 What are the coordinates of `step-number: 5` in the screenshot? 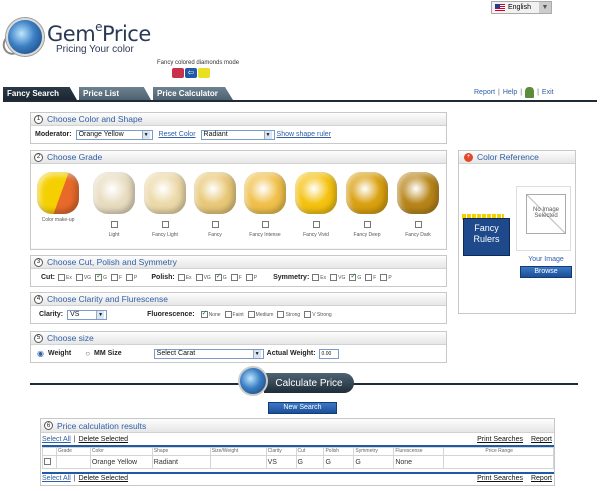 It's located at (38, 338).